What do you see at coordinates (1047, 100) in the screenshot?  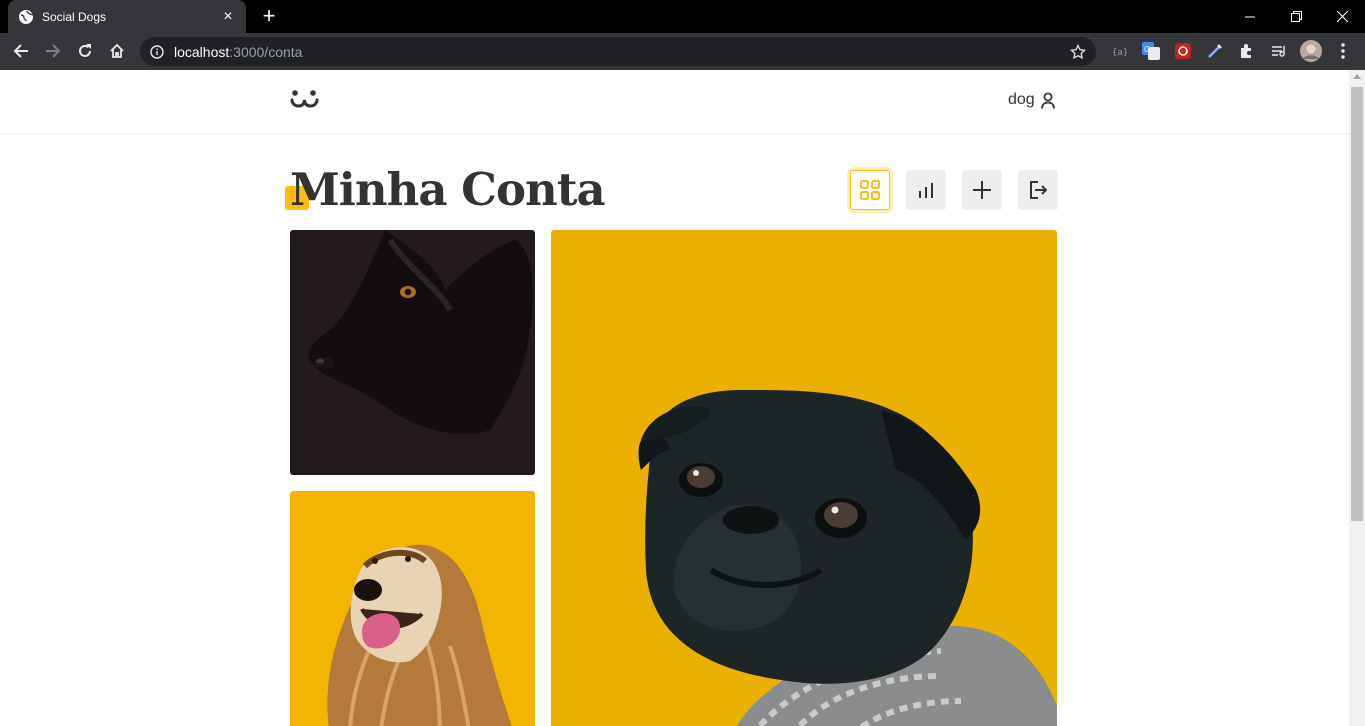 I see `user-icon` at bounding box center [1047, 100].